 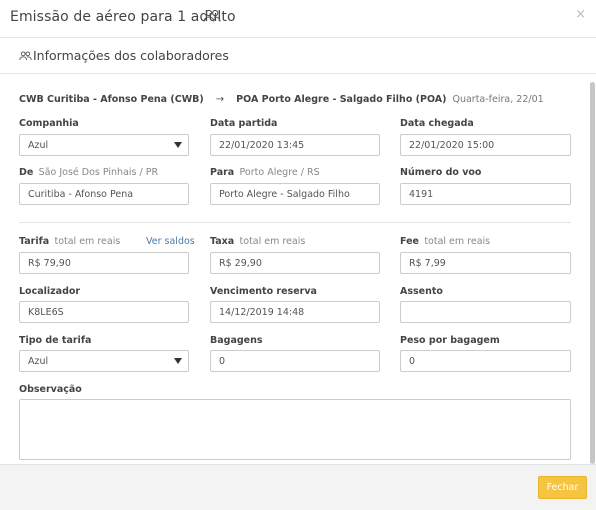 I want to click on assento-label: Assento, so click(x=421, y=291).